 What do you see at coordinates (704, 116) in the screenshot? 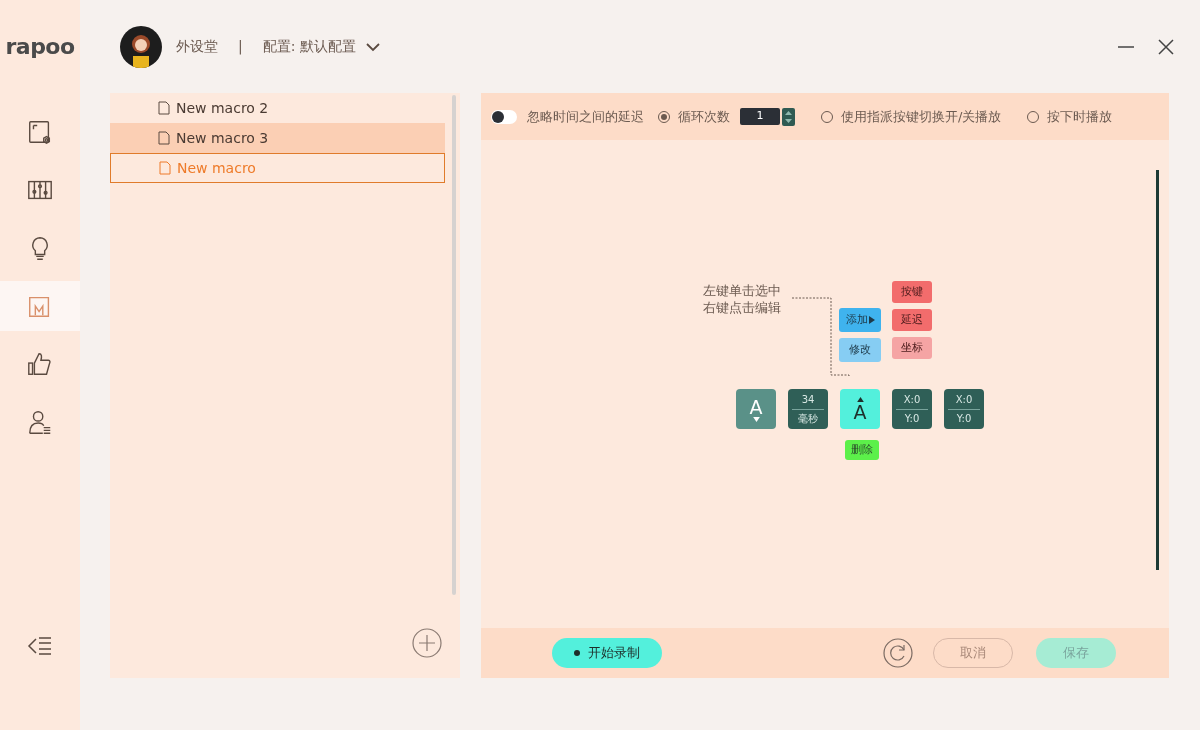
I see `option-label: 循环次数` at bounding box center [704, 116].